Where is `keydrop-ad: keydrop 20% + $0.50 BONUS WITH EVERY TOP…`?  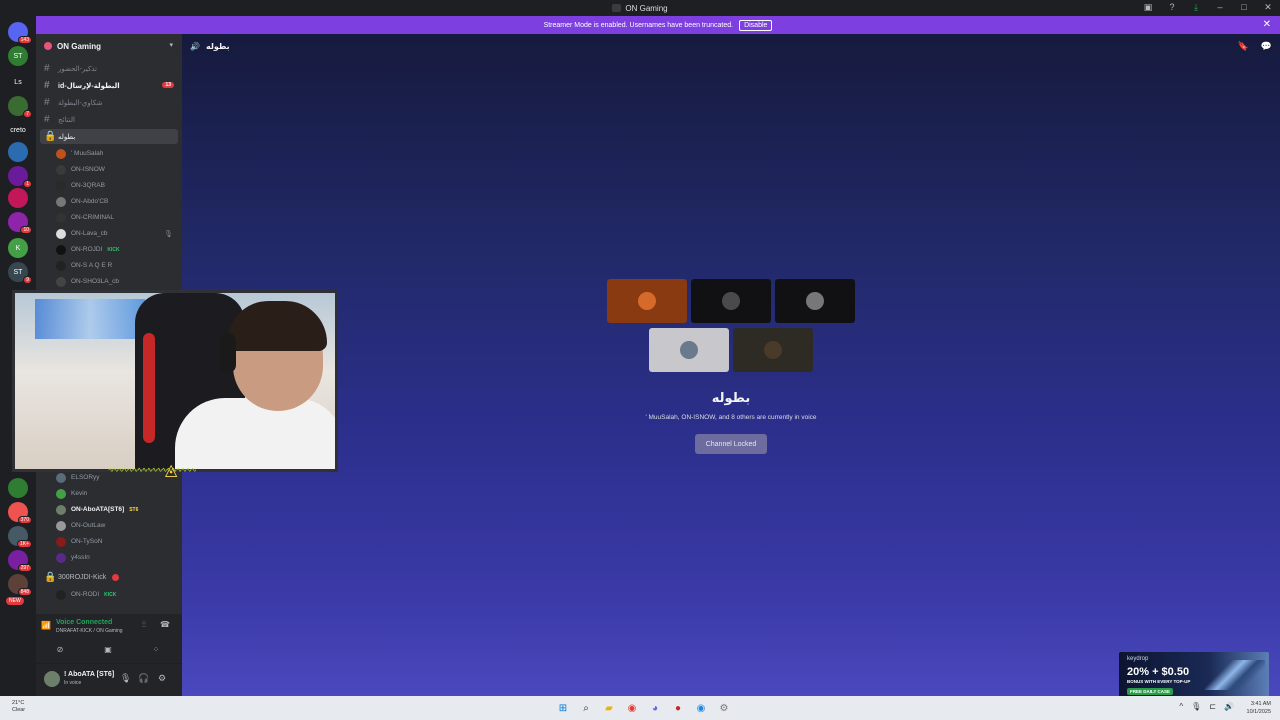 keydrop-ad: keydrop 20% + $0.50 BONUS WITH EVERY TOP… is located at coordinates (1194, 675).